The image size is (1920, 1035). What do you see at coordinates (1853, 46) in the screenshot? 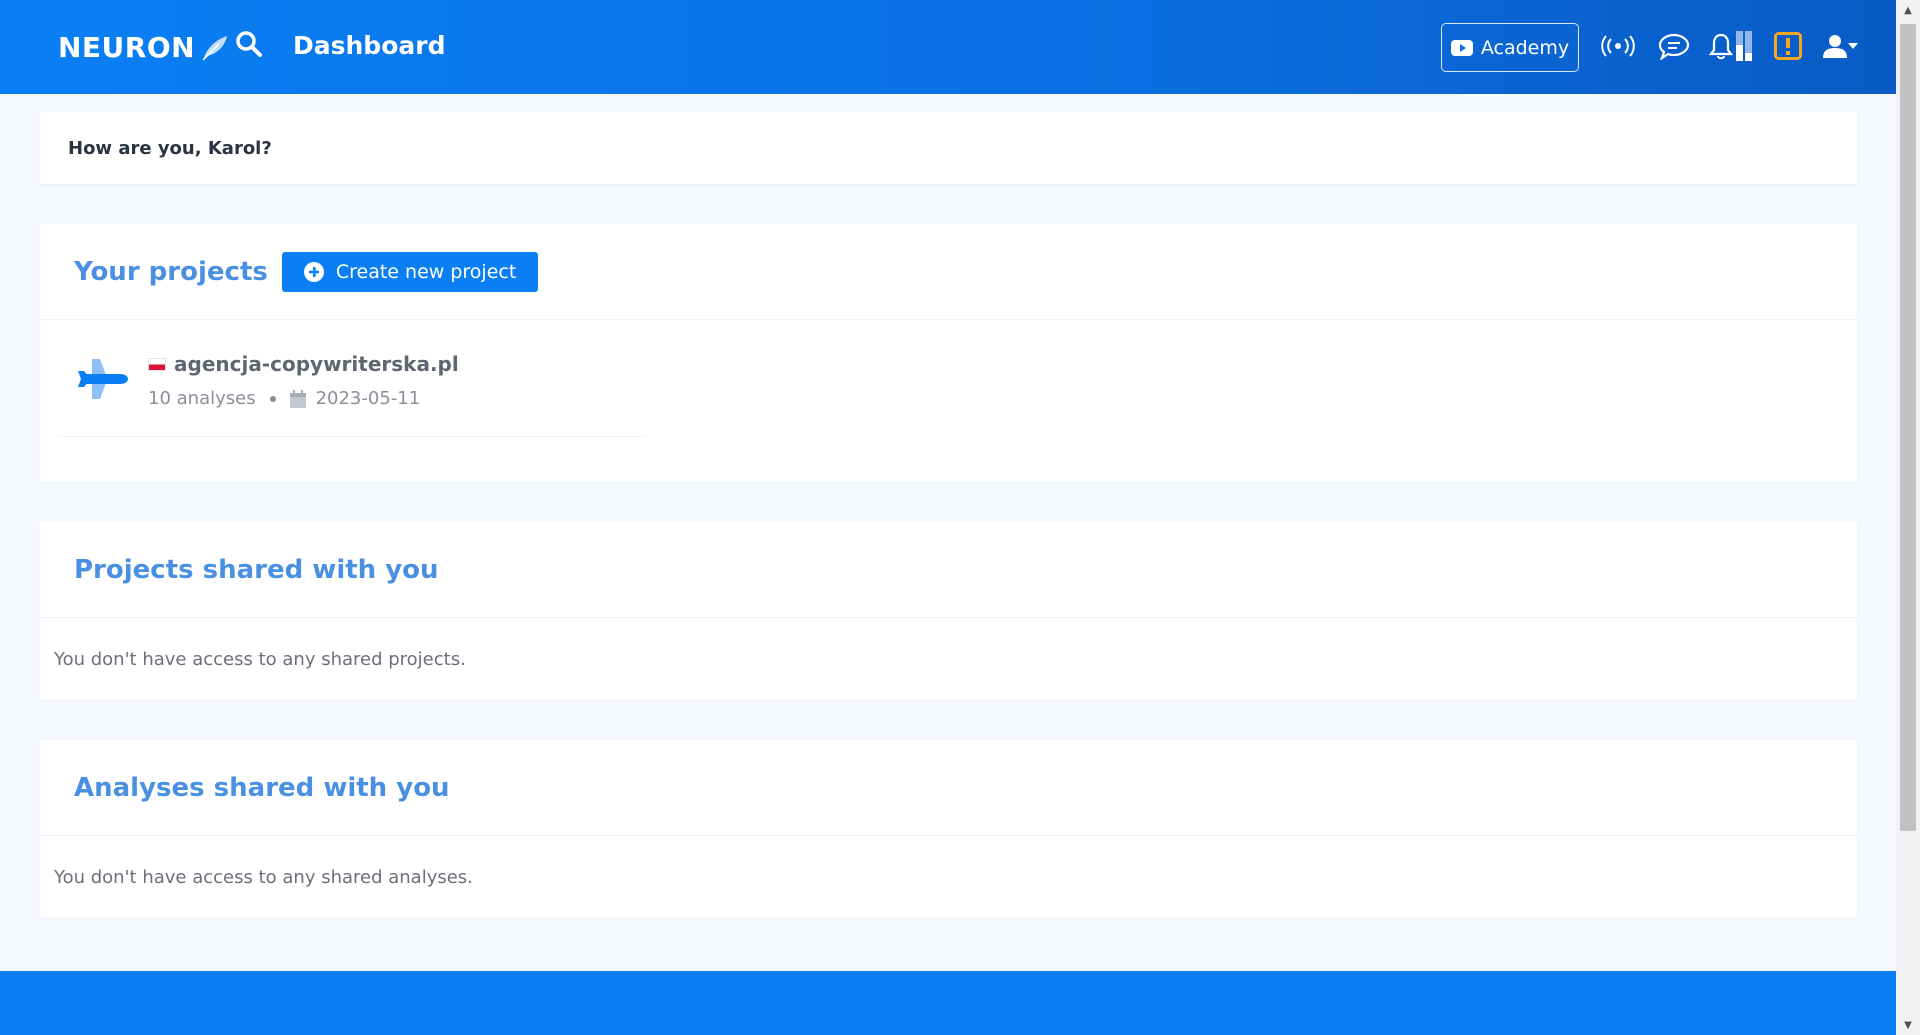
I see `caret-down-icon` at bounding box center [1853, 46].